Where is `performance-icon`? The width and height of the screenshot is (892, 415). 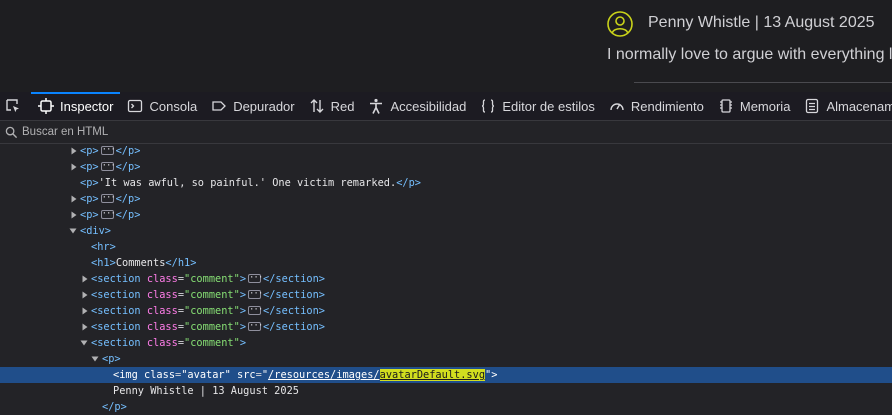
performance-icon is located at coordinates (617, 107).